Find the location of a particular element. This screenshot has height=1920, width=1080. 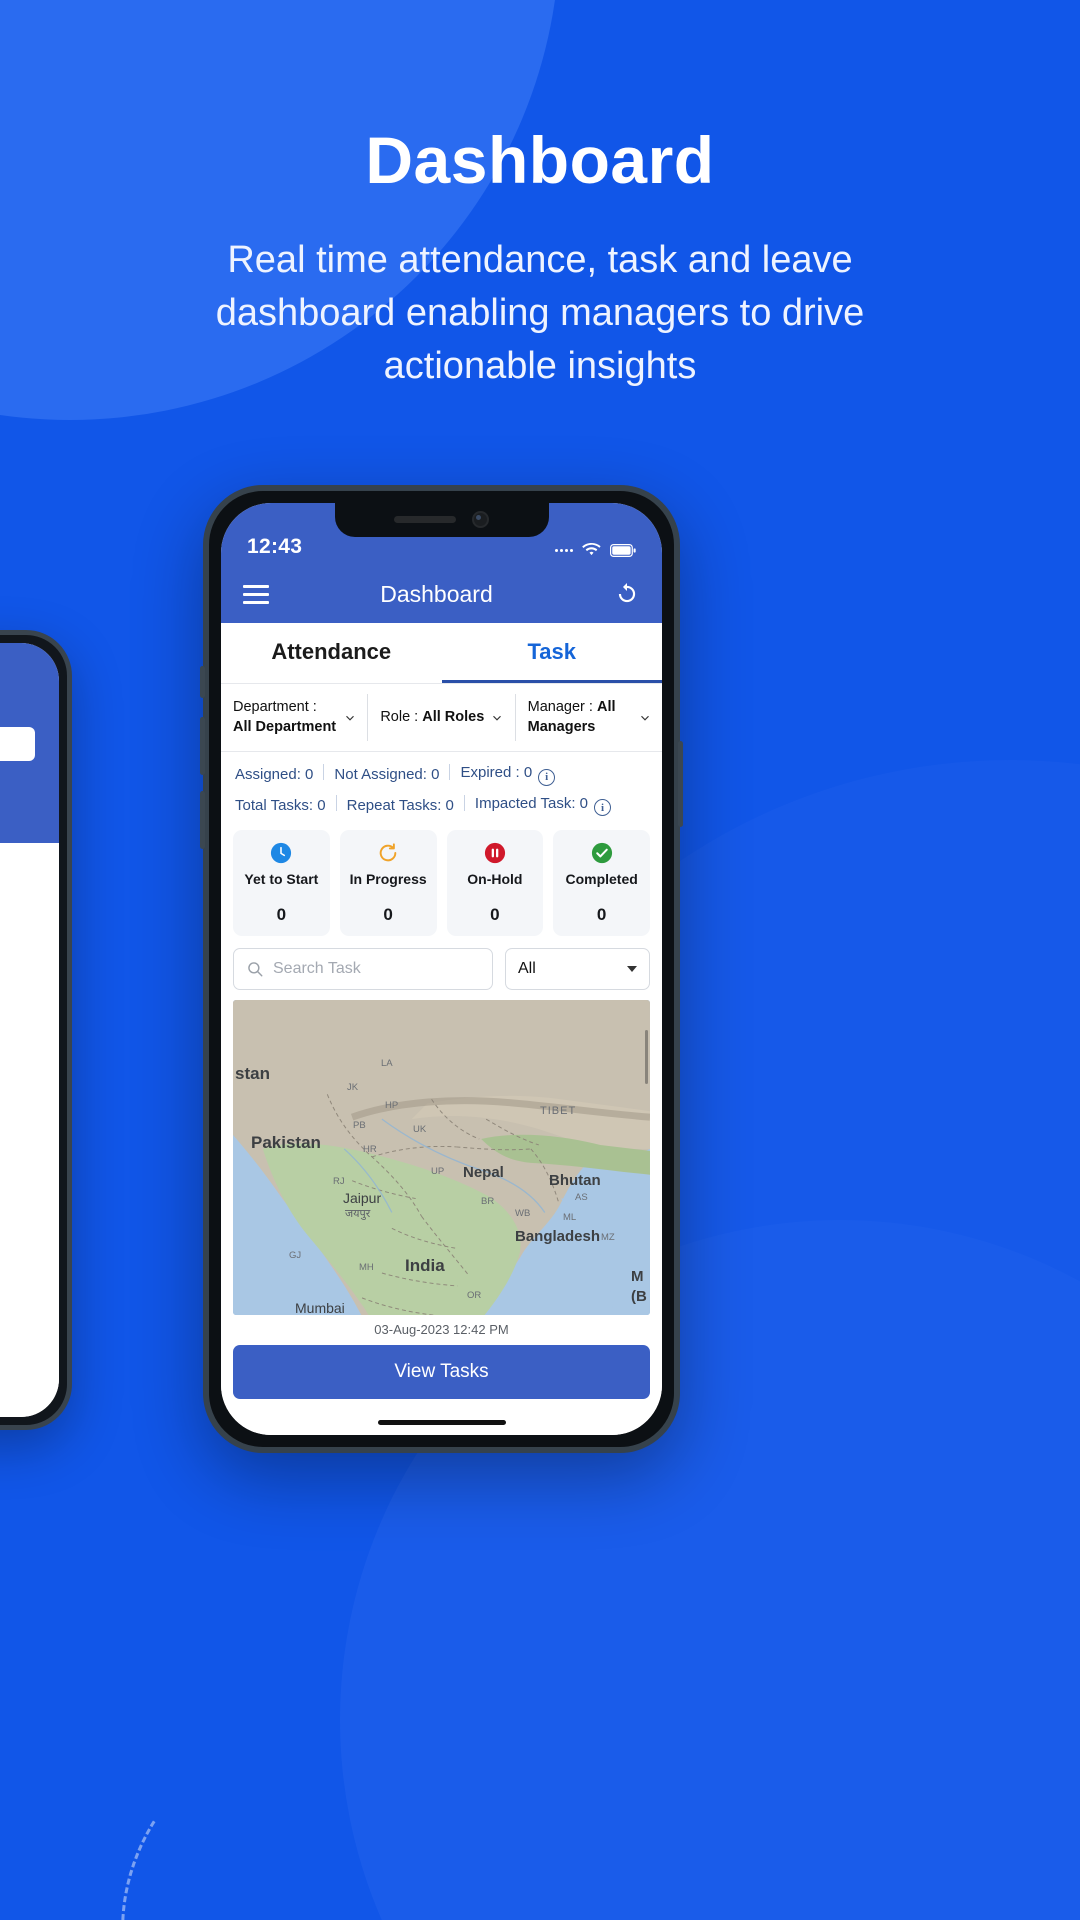

front-camera-icon is located at coordinates (480, 519).